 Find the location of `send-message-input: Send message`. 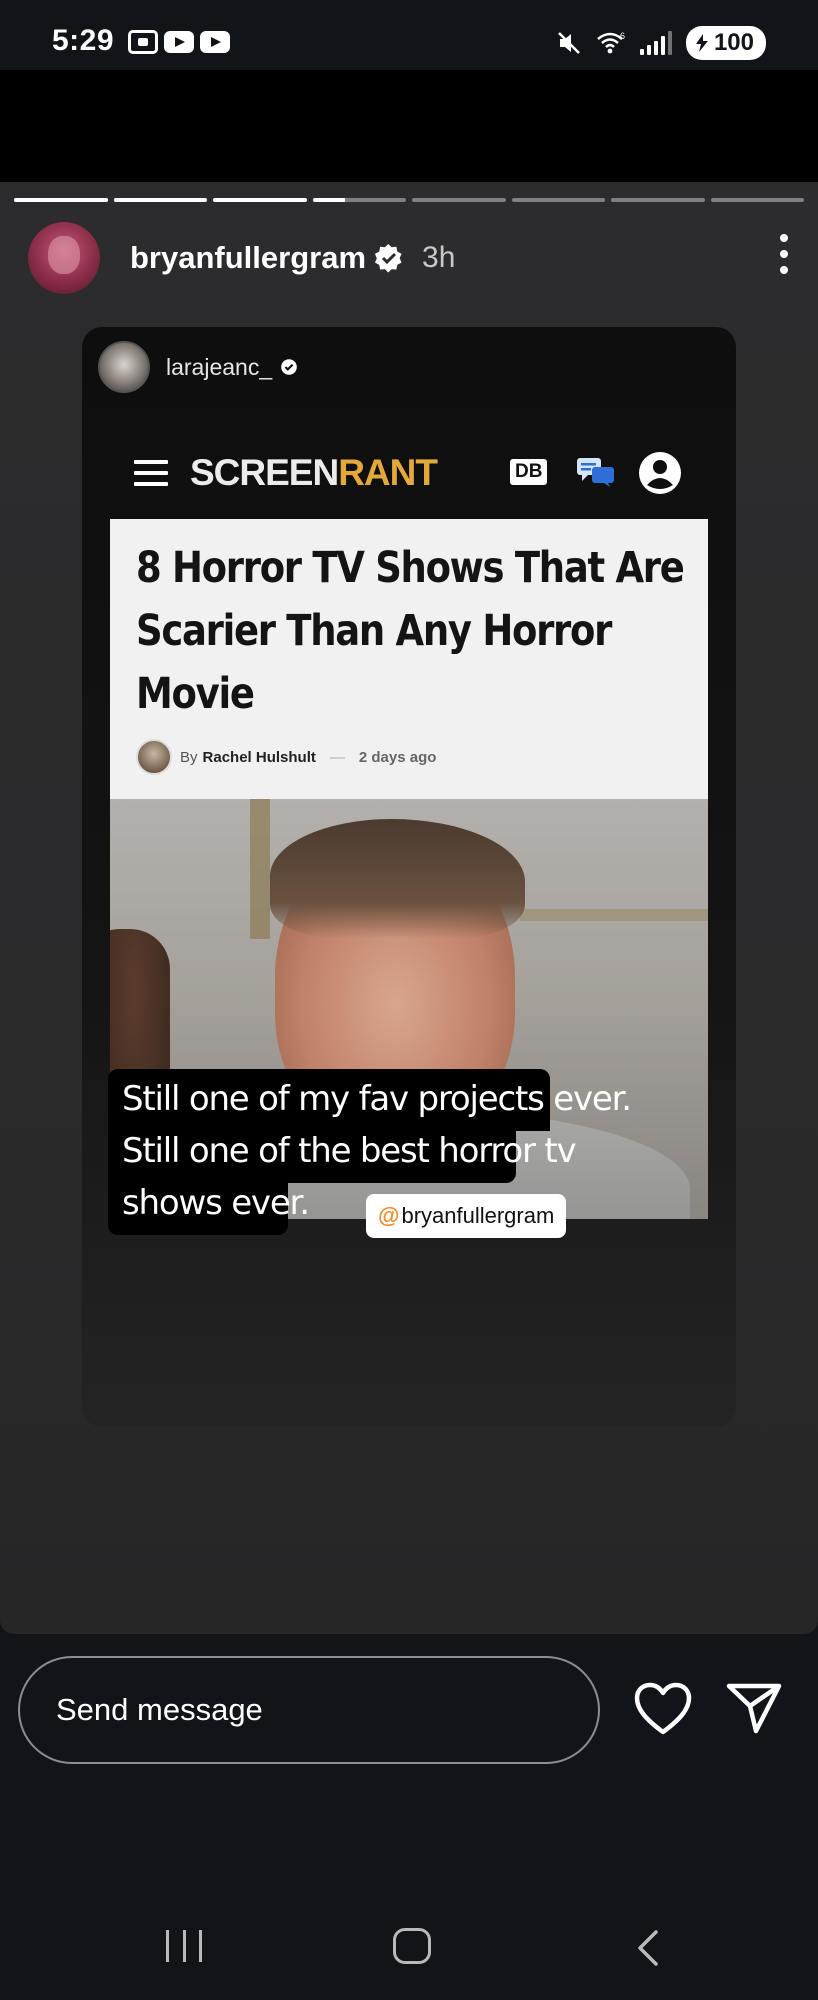

send-message-input: Send message is located at coordinates (309, 1710).